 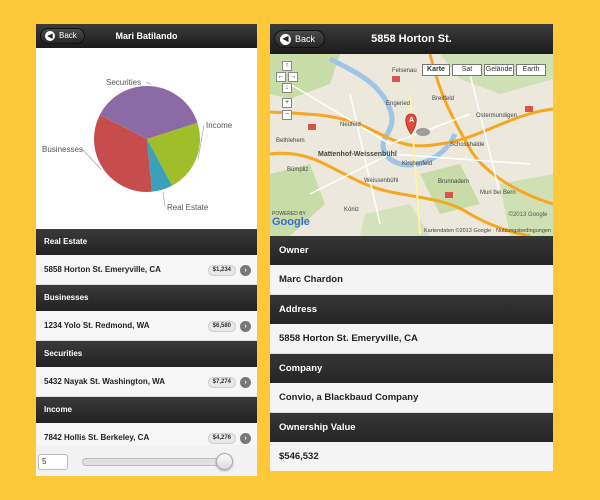 What do you see at coordinates (352, 210) in the screenshot?
I see `map-label-koniz: Köniz` at bounding box center [352, 210].